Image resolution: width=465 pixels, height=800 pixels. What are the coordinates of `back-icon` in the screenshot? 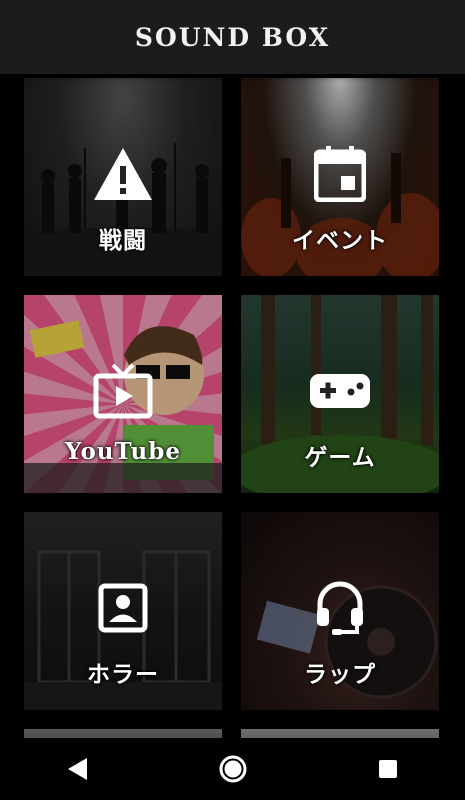 It's located at (77, 769).